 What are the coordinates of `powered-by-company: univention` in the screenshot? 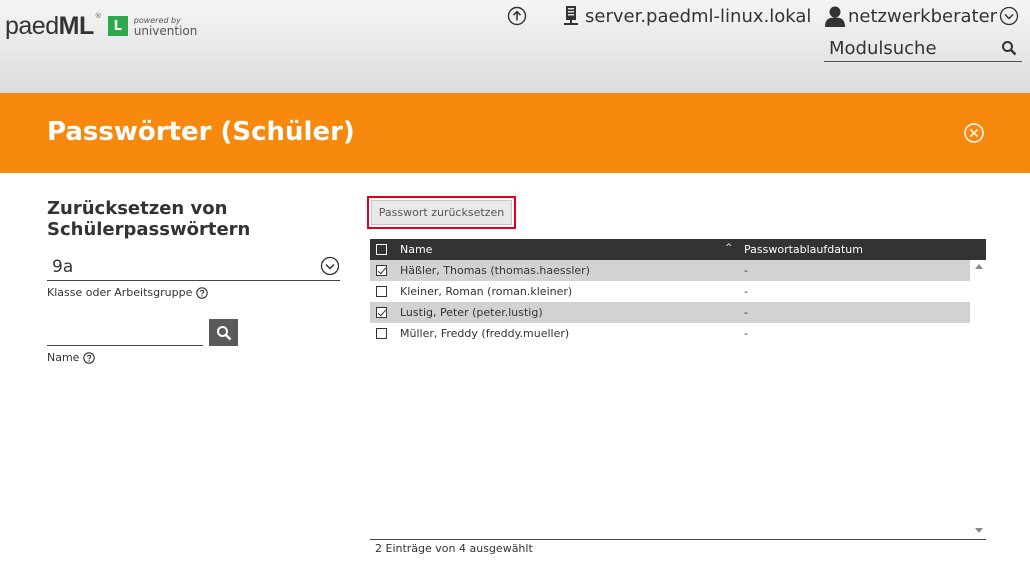 It's located at (165, 31).